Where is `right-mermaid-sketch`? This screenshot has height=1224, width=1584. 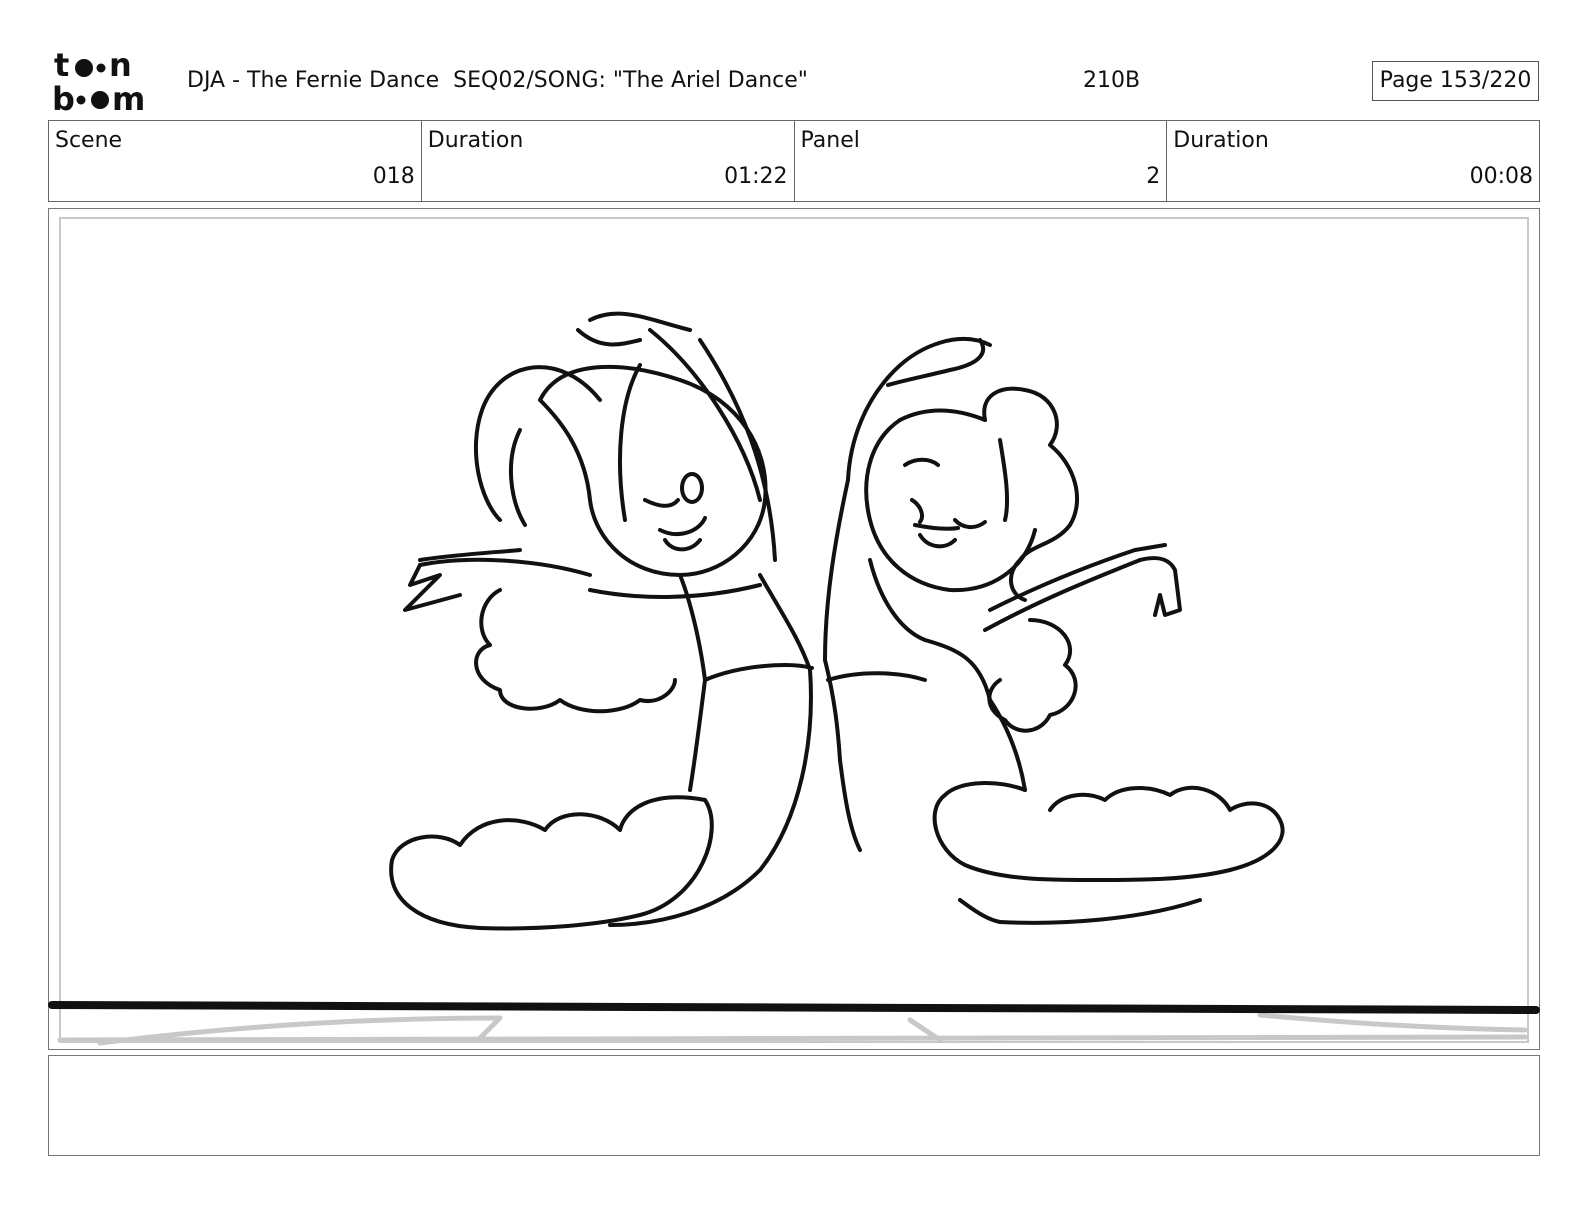
right-mermaid-sketch is located at coordinates (1054, 631).